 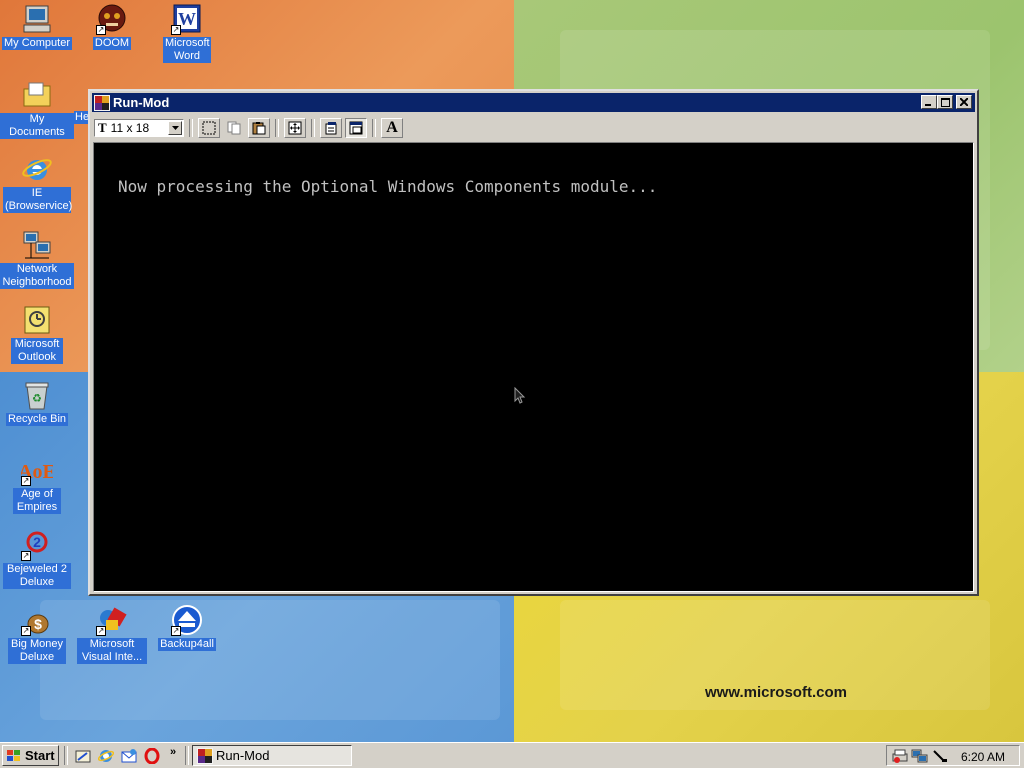 What do you see at coordinates (187, 644) in the screenshot?
I see `icon-label: Backup4all` at bounding box center [187, 644].